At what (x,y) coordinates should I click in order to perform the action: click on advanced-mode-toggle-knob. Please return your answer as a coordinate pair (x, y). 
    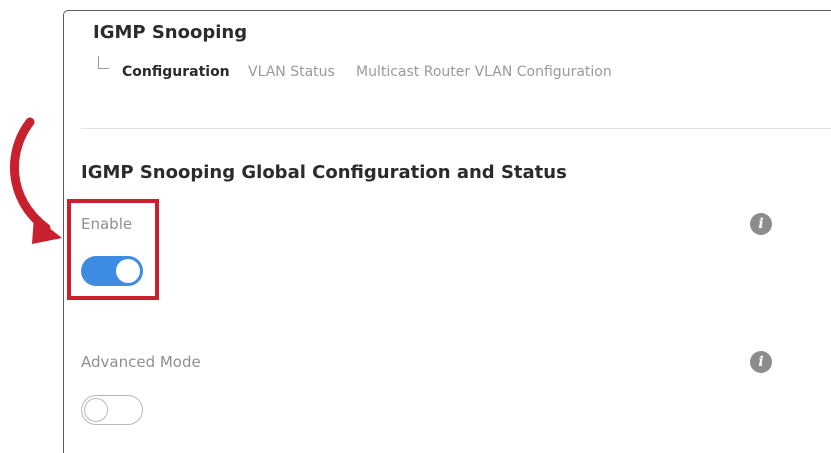
    Looking at the image, I should click on (96, 410).